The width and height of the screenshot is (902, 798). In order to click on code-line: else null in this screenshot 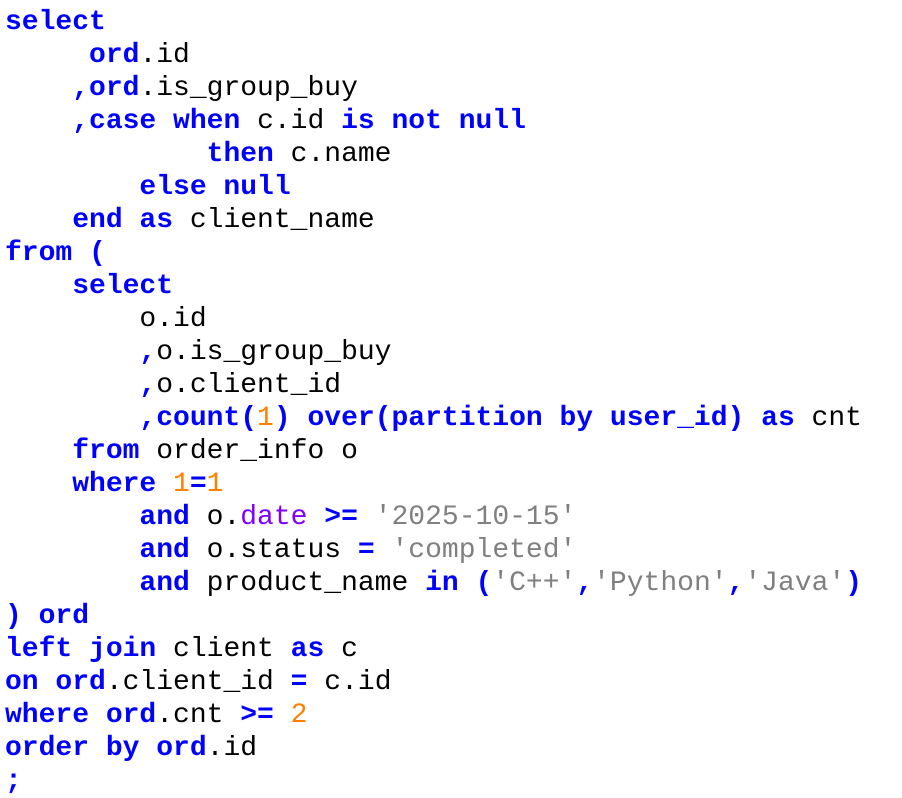, I will do `click(453, 187)`.